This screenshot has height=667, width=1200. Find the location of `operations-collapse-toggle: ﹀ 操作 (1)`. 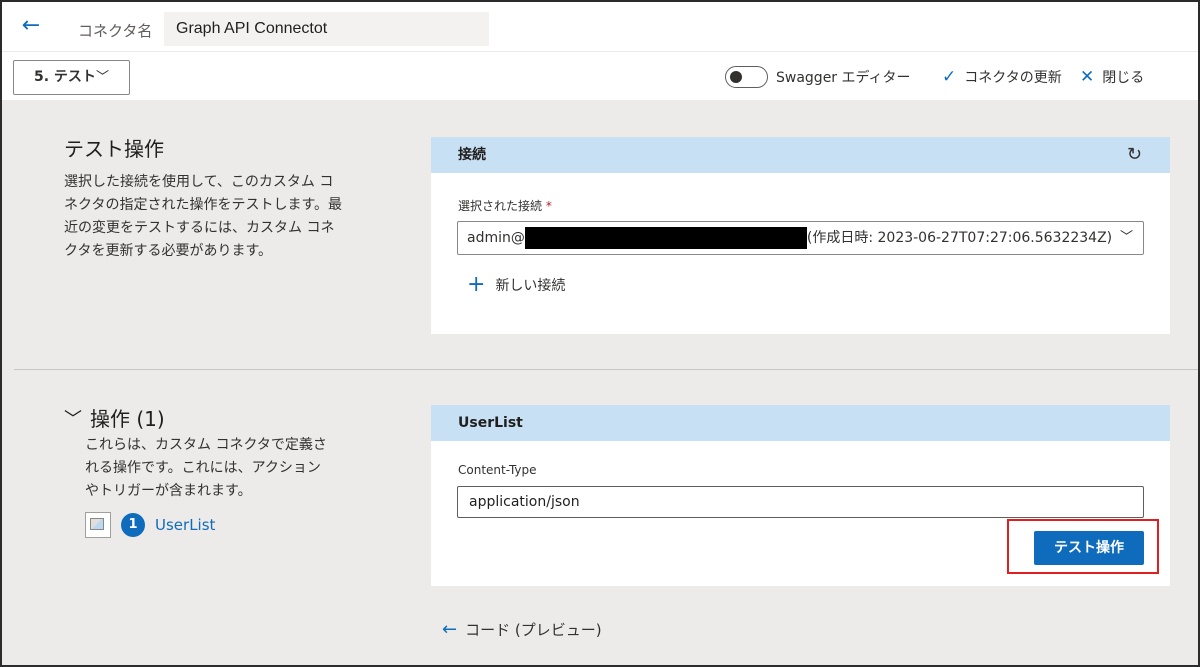

operations-collapse-toggle: ﹀ 操作 (1) is located at coordinates (114, 417).